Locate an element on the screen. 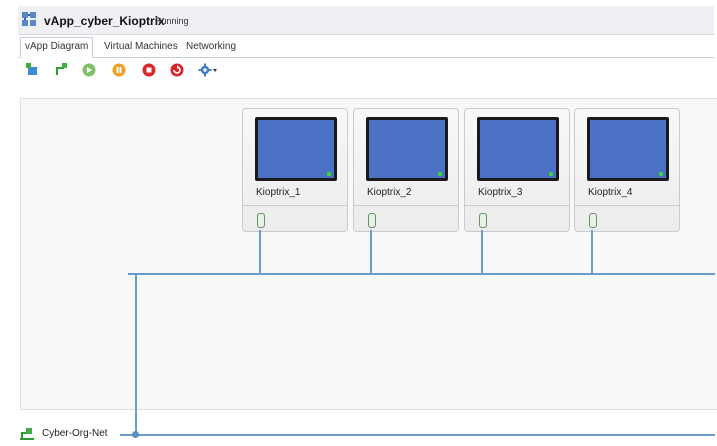 This screenshot has height=446, width=717. org-network-line is located at coordinates (417, 435).